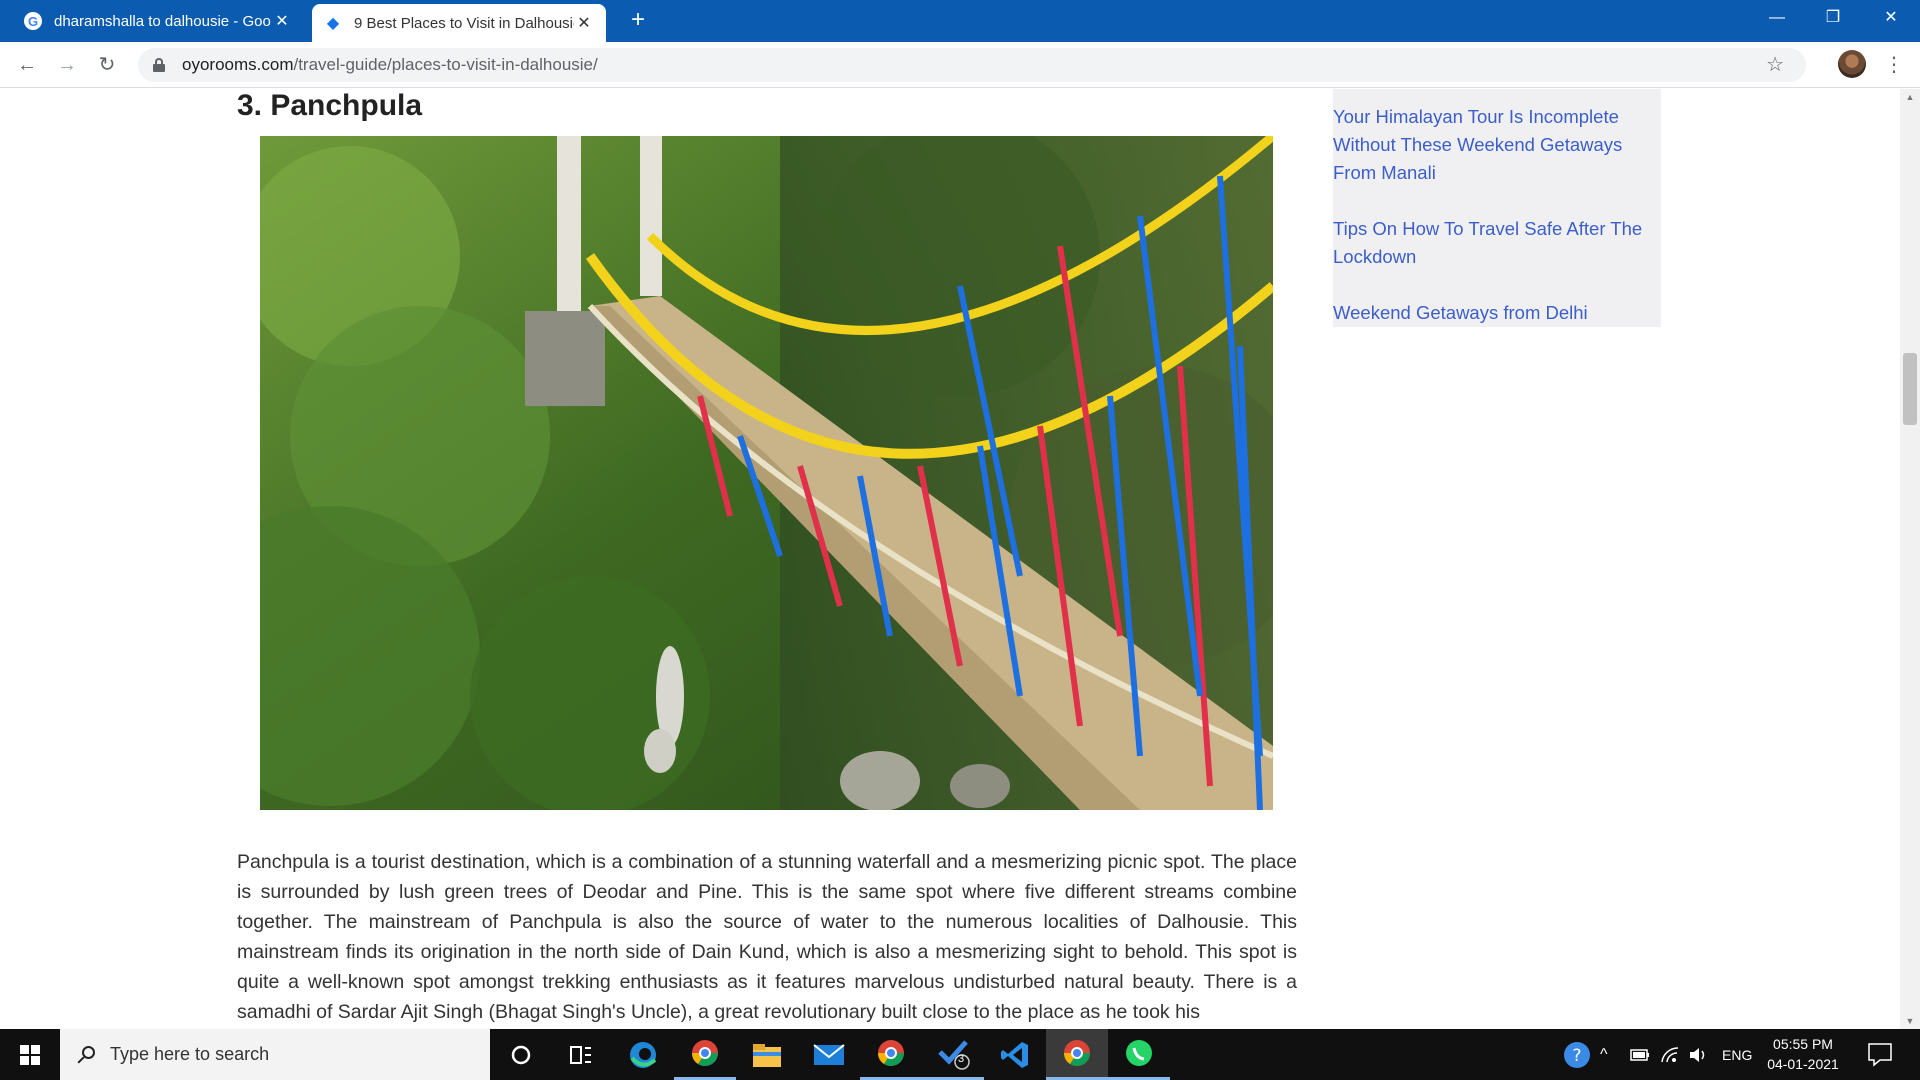 The image size is (1920, 1080). I want to click on tab-google-search: G dharamshalla to dalhousie - Goo ✕, so click(158, 21).